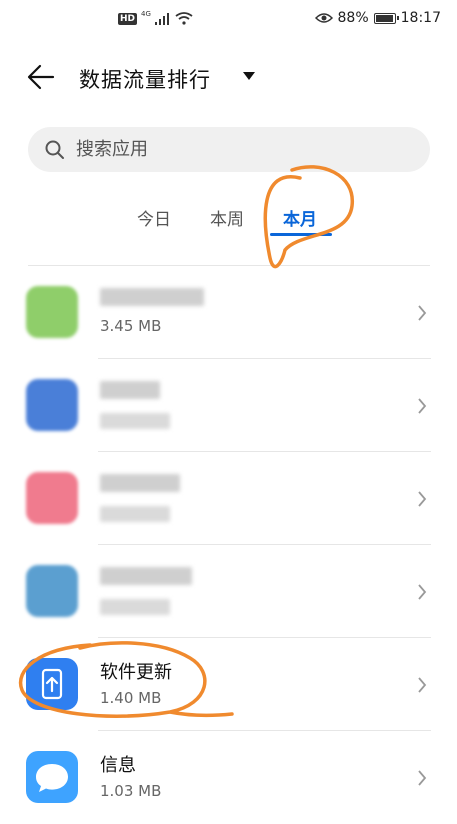 The width and height of the screenshot is (457, 824). I want to click on message-bubble-icon, so click(52, 777).